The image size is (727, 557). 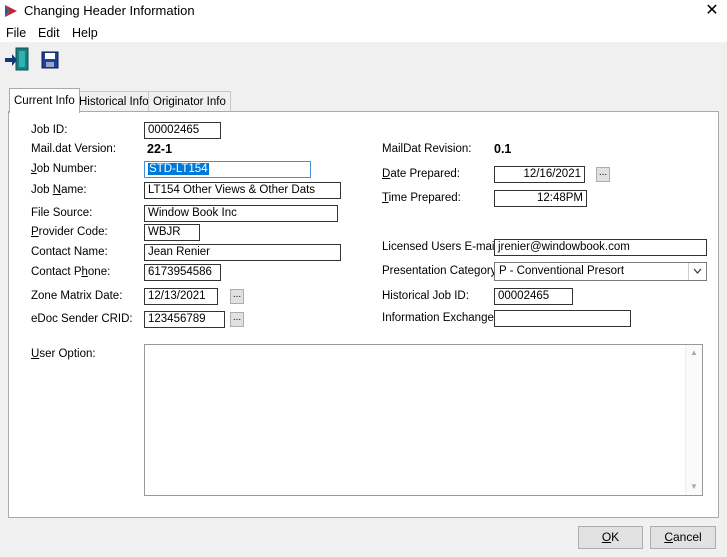 What do you see at coordinates (69, 232) in the screenshot?
I see `provider-code-label: Provider Code:` at bounding box center [69, 232].